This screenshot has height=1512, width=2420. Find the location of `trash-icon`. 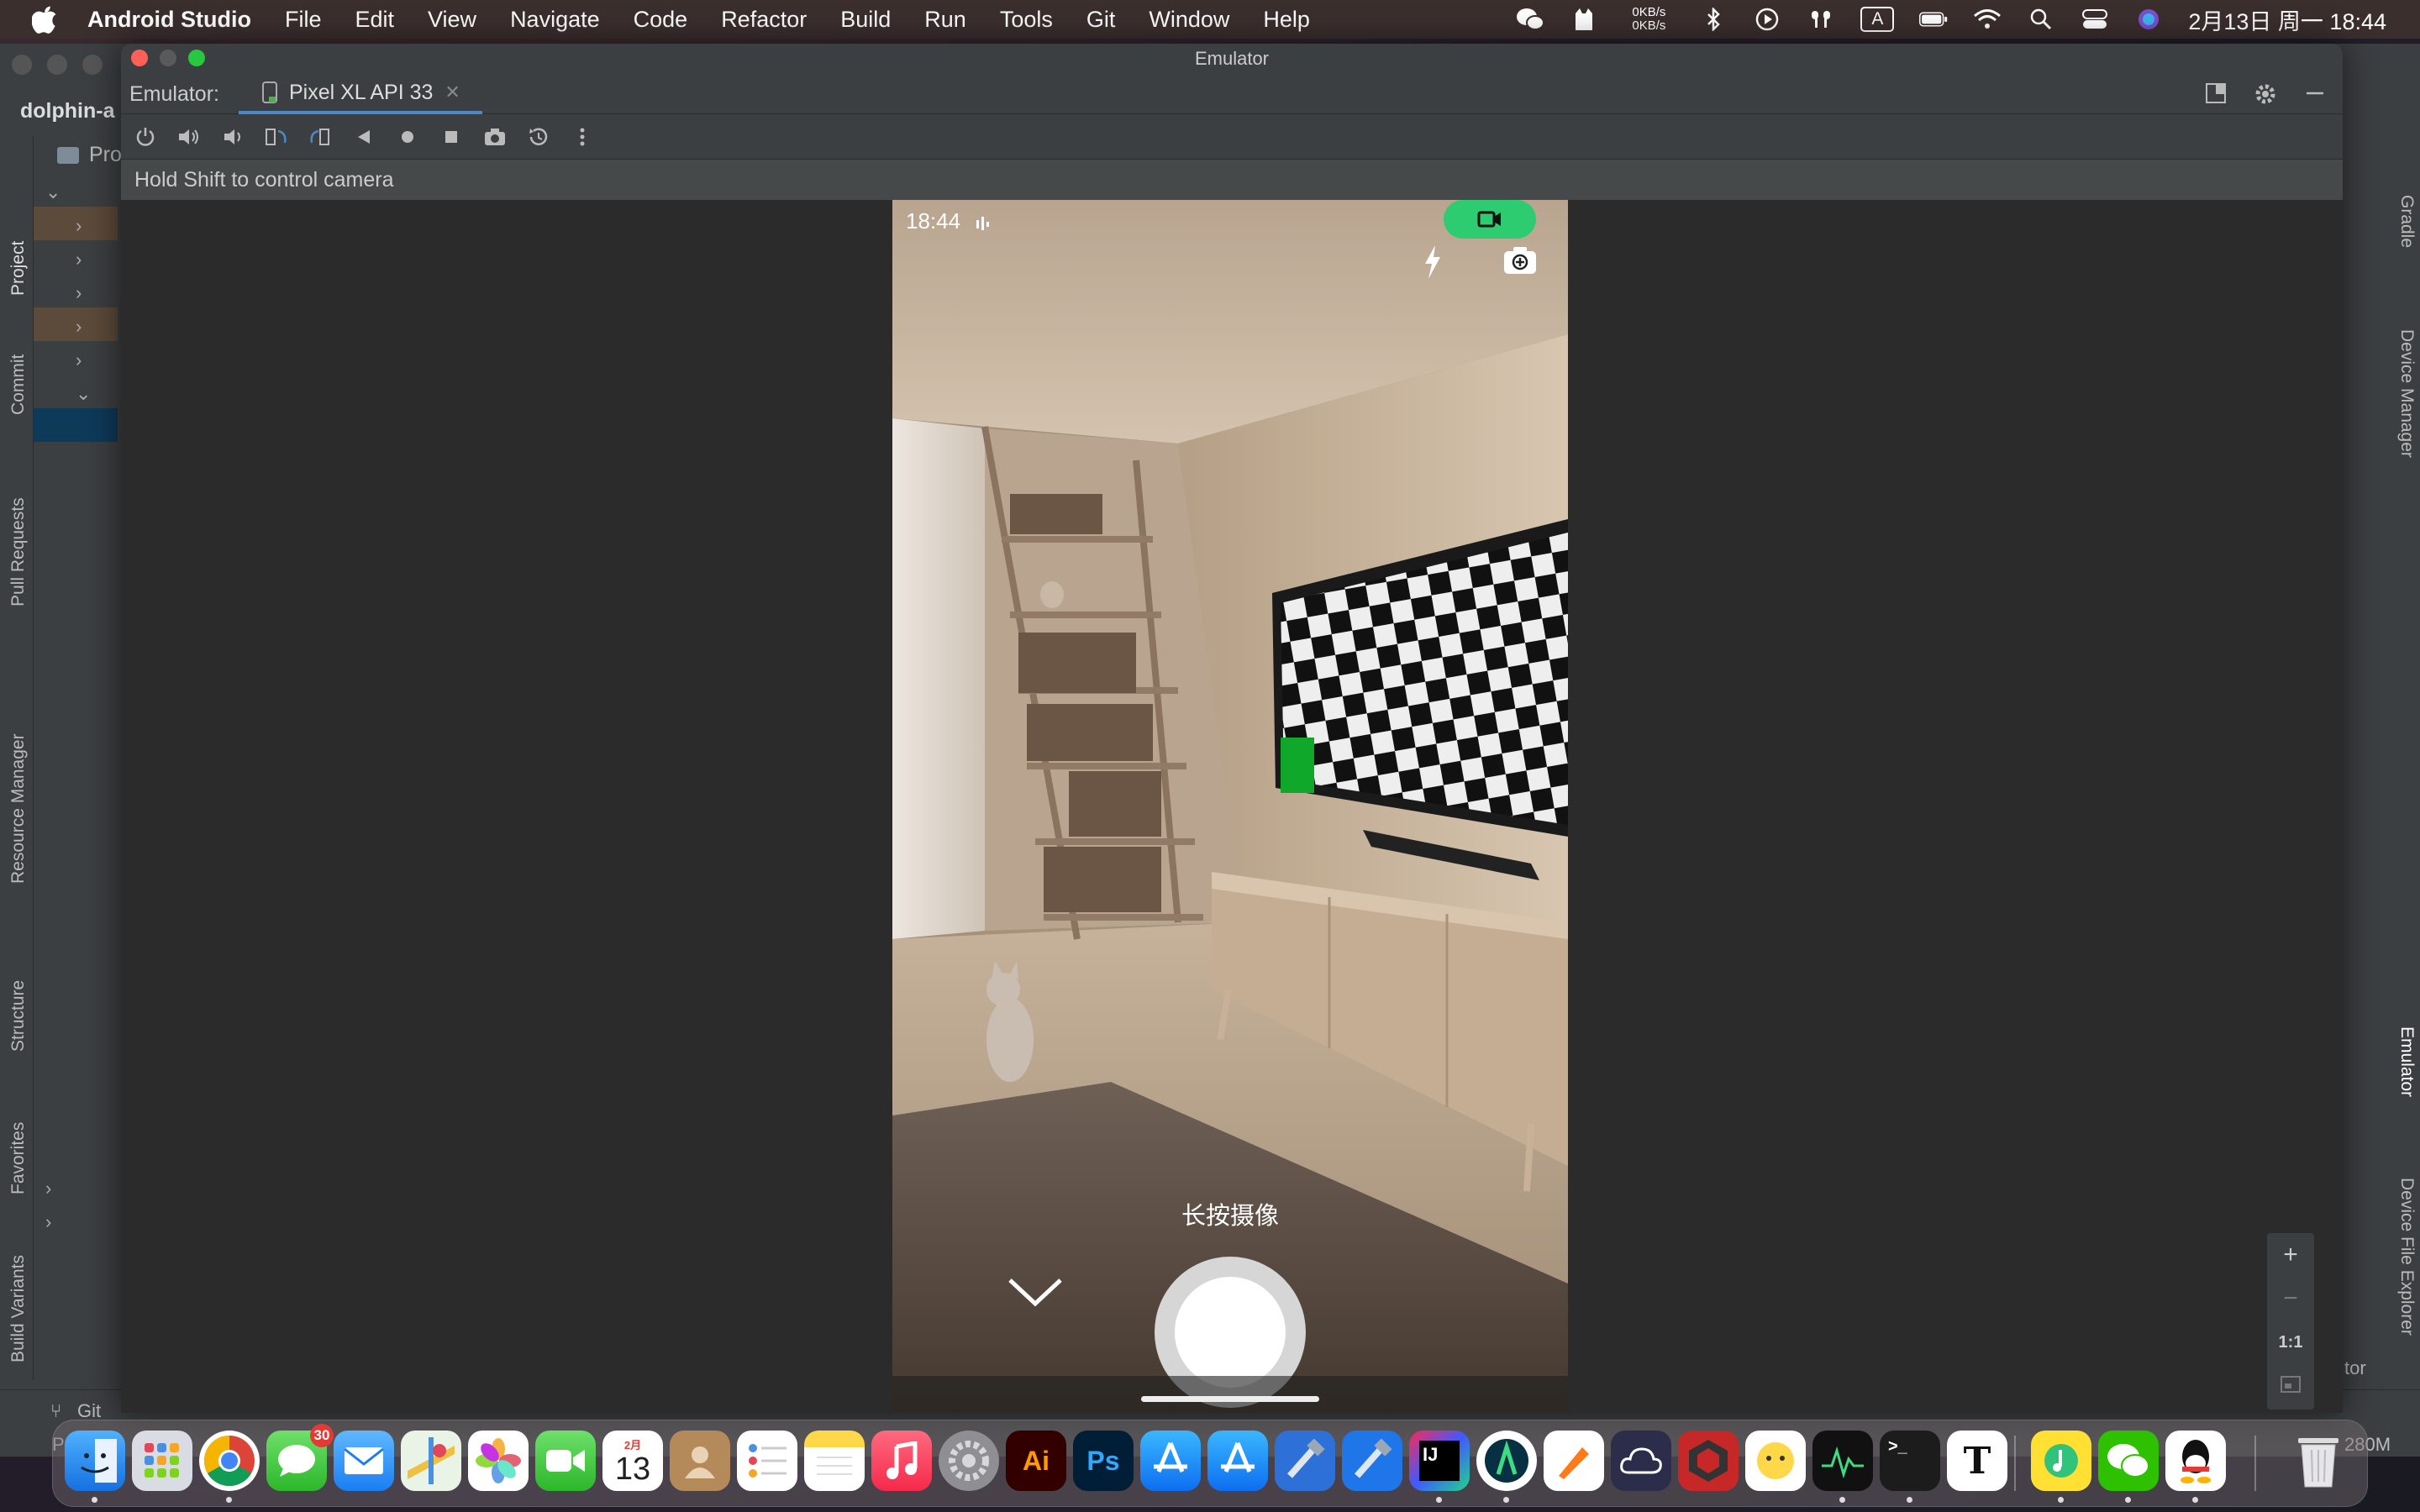

trash-icon is located at coordinates (2318, 1461).